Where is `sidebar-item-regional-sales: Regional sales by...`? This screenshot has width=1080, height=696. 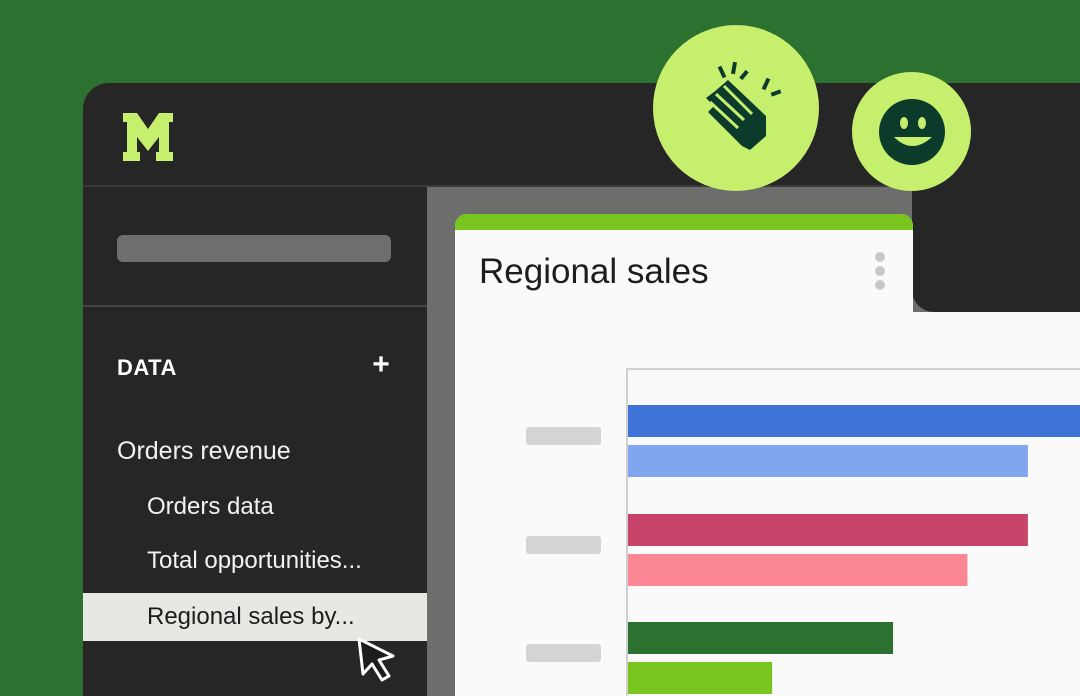
sidebar-item-regional-sales: Regional sales by... is located at coordinates (255, 617).